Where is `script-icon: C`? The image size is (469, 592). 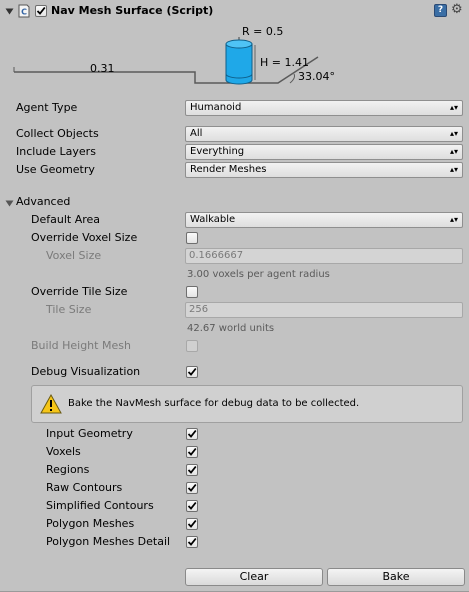
script-icon: C is located at coordinates (24, 11).